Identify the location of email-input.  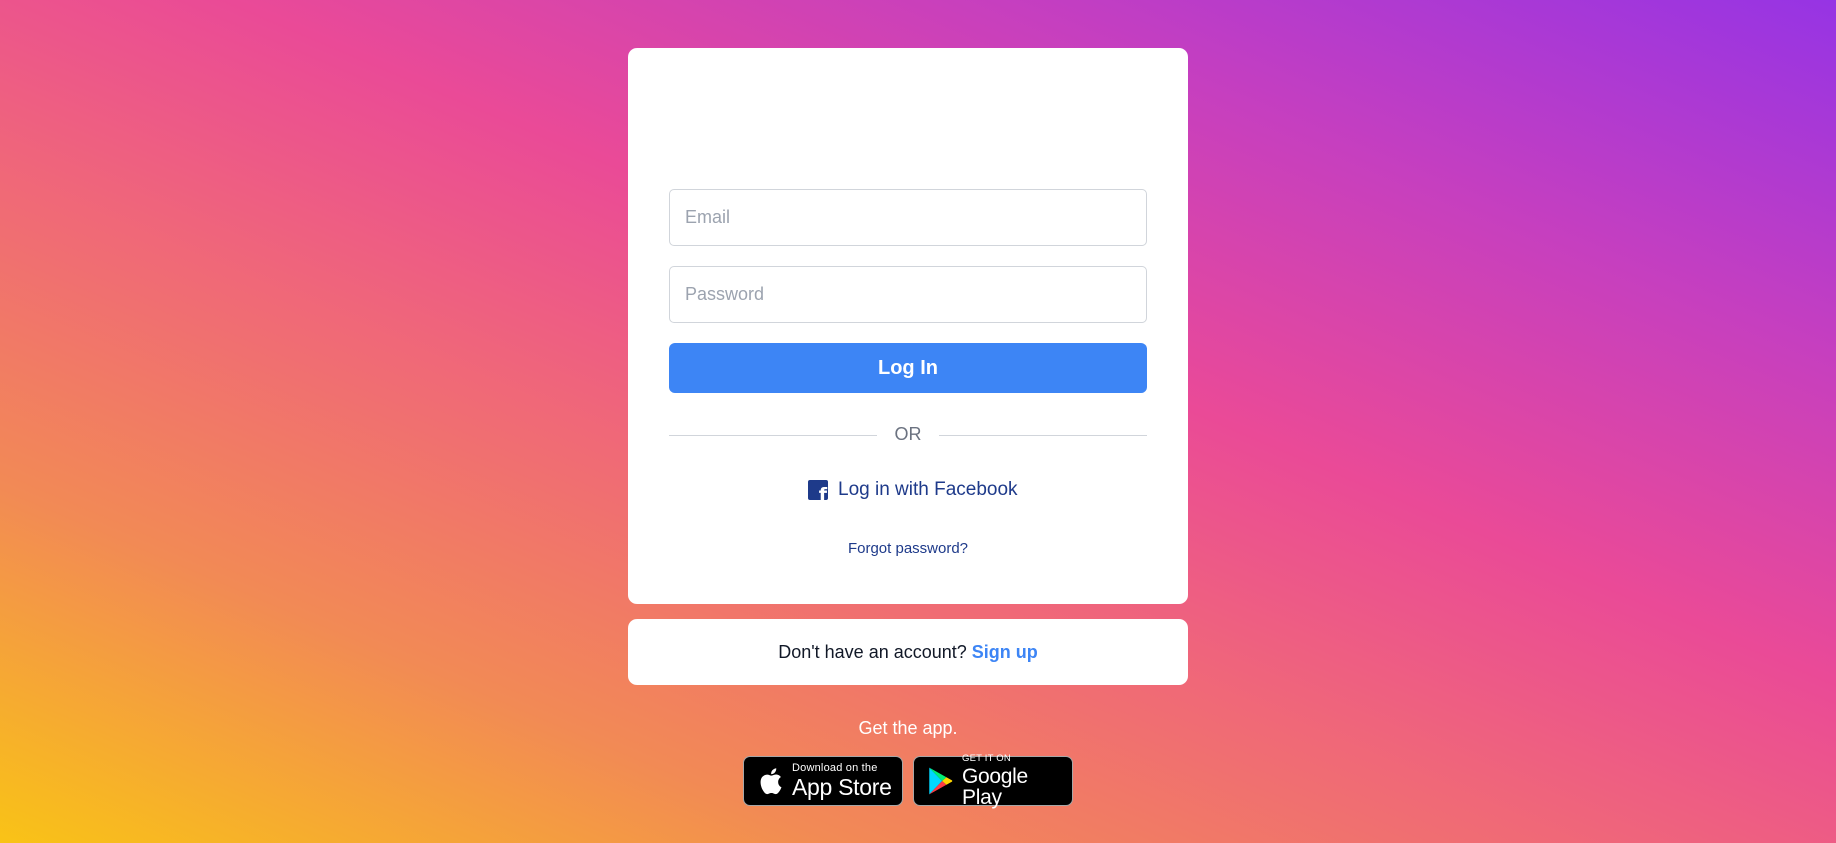
(908, 217).